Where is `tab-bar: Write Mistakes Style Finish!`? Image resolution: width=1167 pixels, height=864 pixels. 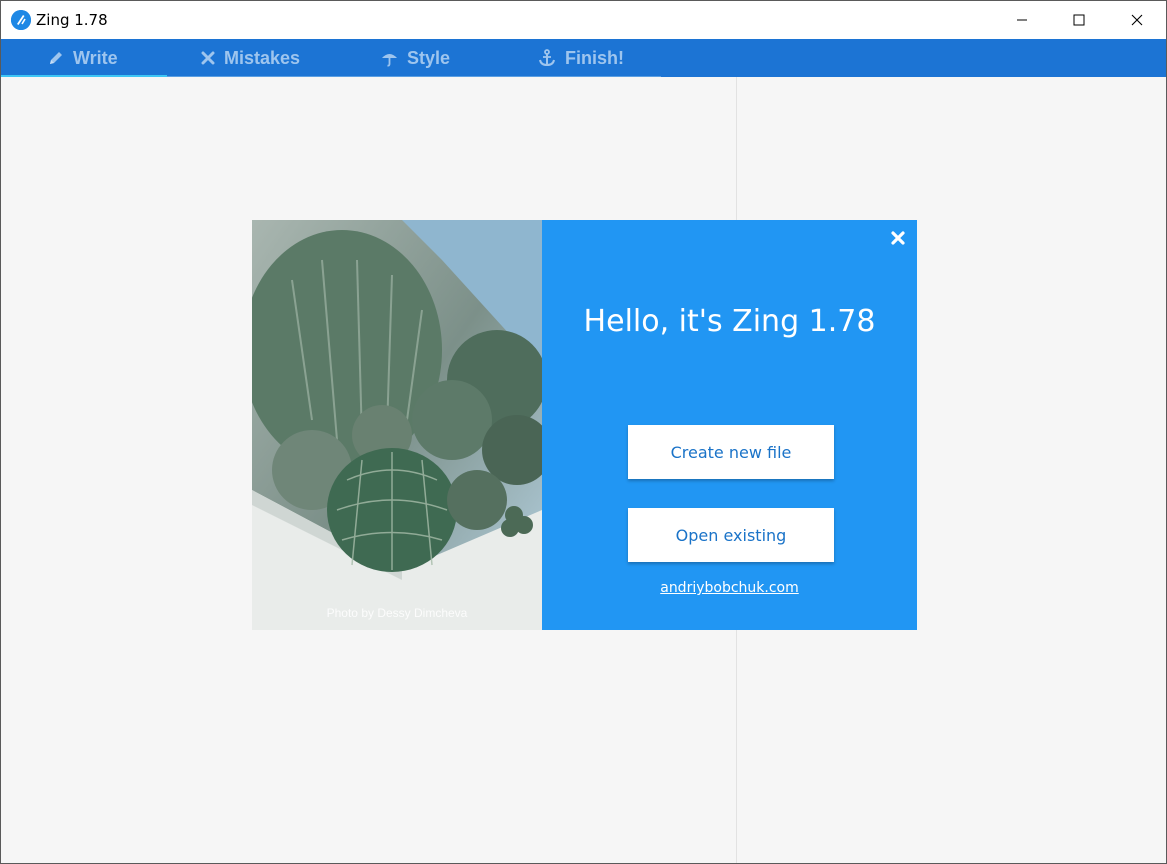
tab-bar: Write Mistakes Style Finish! is located at coordinates (583, 58).